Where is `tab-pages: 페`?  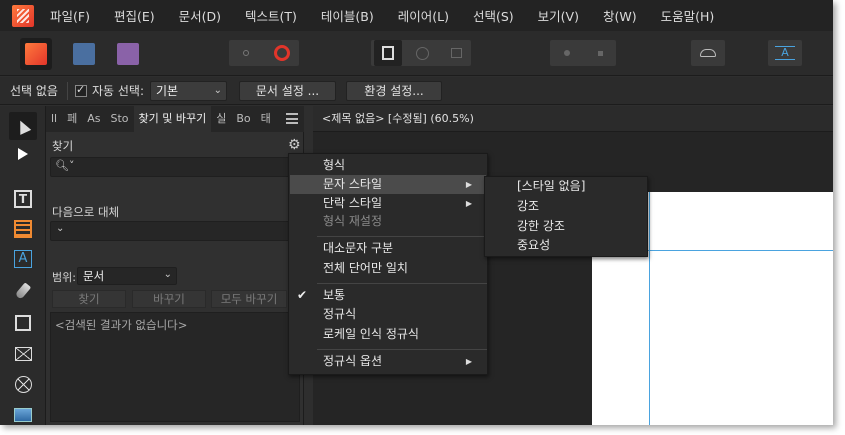
tab-pages: 페 is located at coordinates (72, 119).